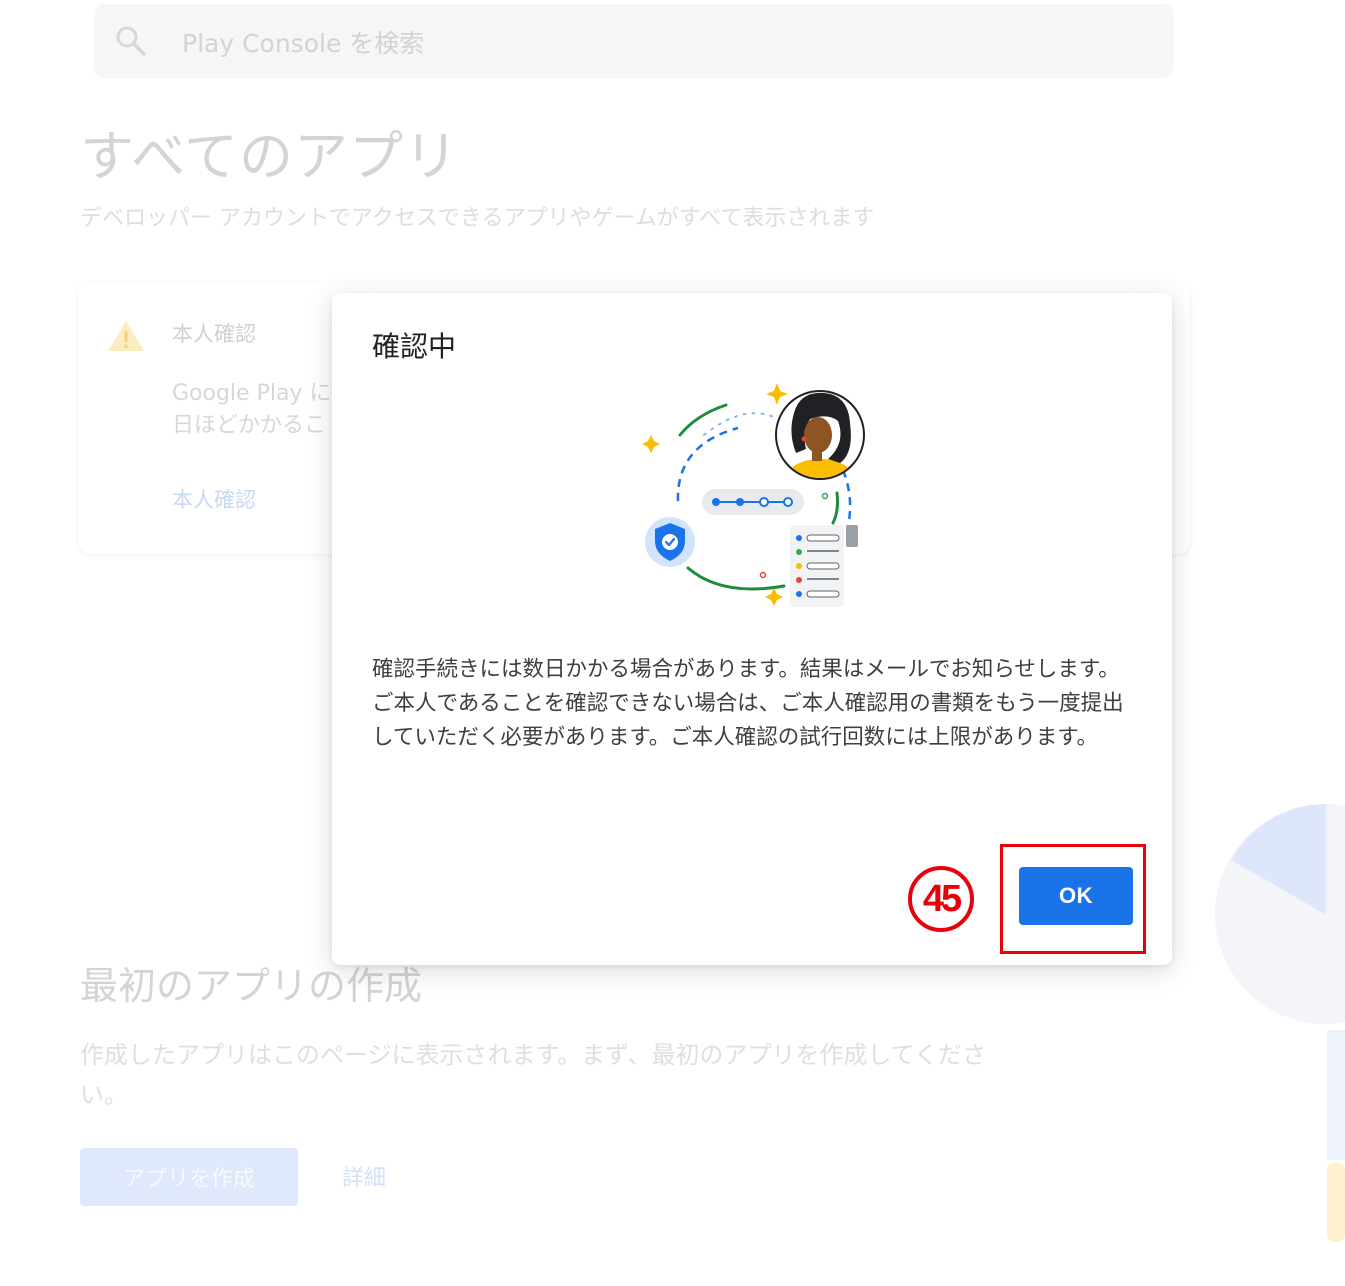 The image size is (1345, 1286). Describe the element at coordinates (252, 410) in the screenshot. I see `card-text: Google Play に 日ほどかかるこ` at that location.